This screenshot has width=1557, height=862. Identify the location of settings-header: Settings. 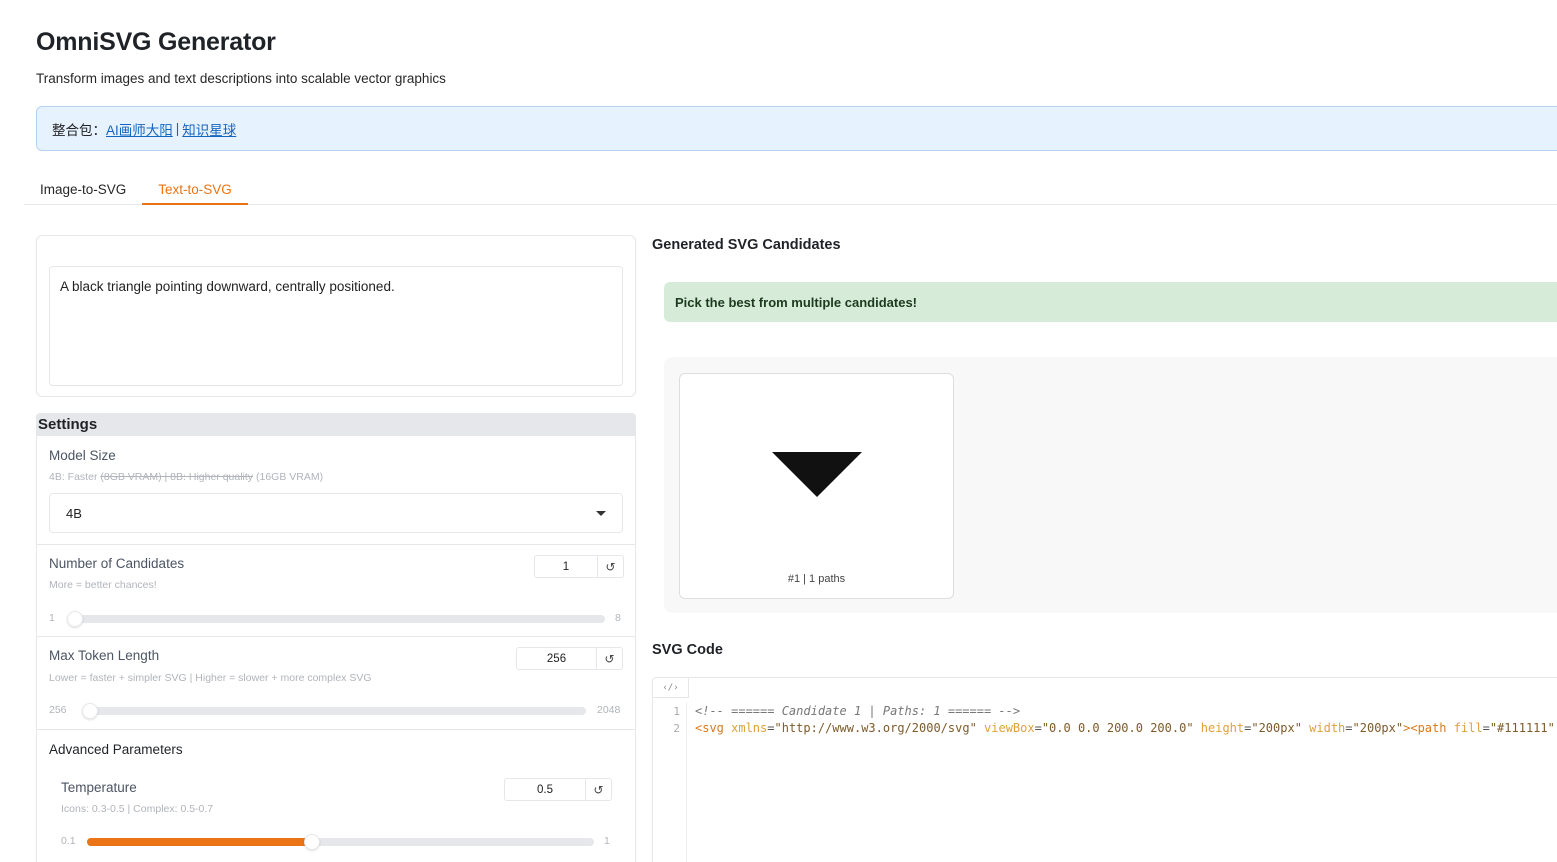
(336, 425).